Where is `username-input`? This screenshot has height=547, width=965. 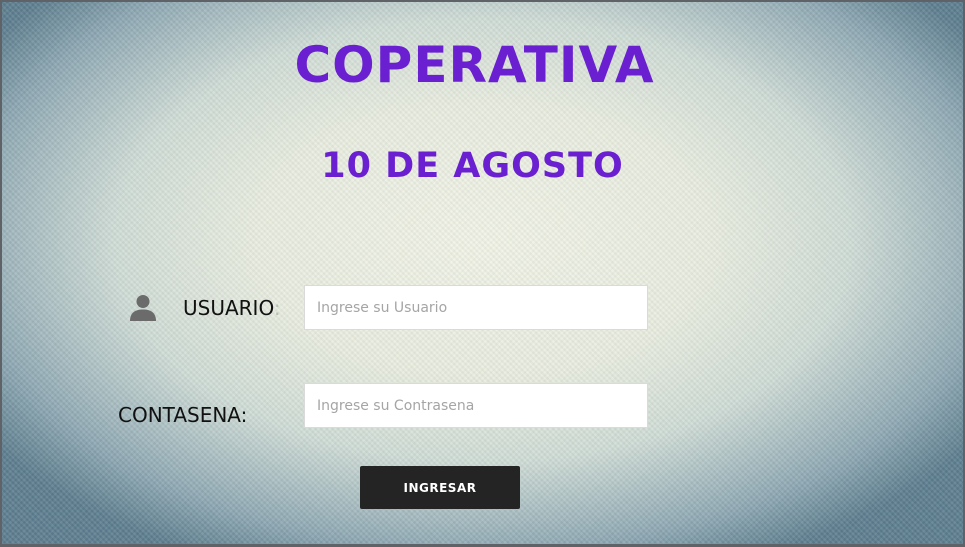 username-input is located at coordinates (476, 307).